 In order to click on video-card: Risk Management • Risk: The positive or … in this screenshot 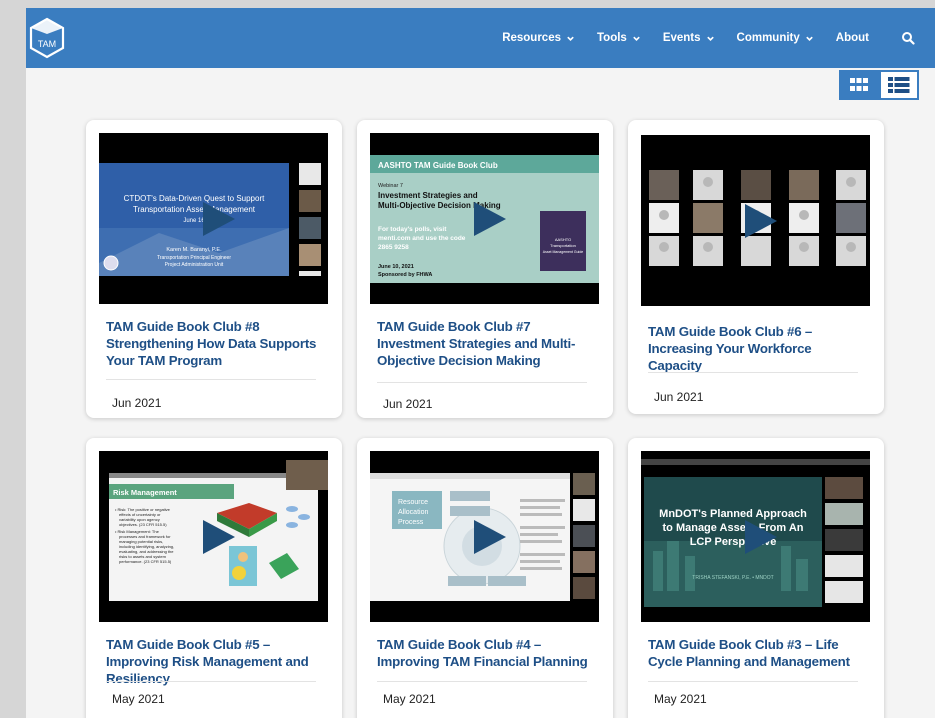, I will do `click(214, 578)`.